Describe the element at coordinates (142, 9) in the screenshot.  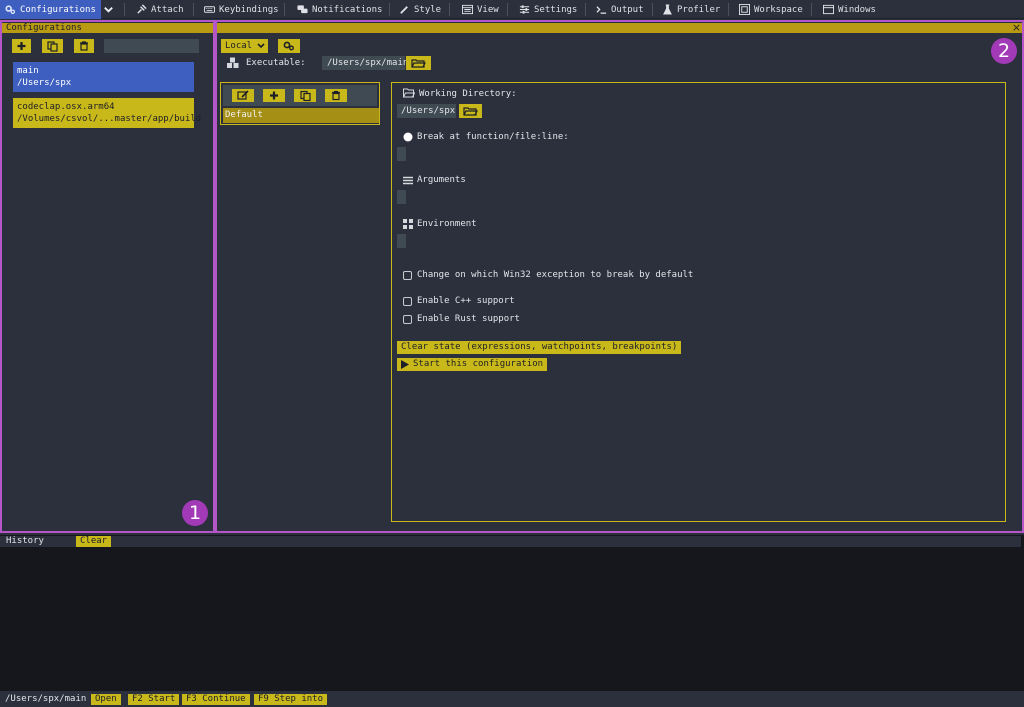
I see `plug-icon` at that location.